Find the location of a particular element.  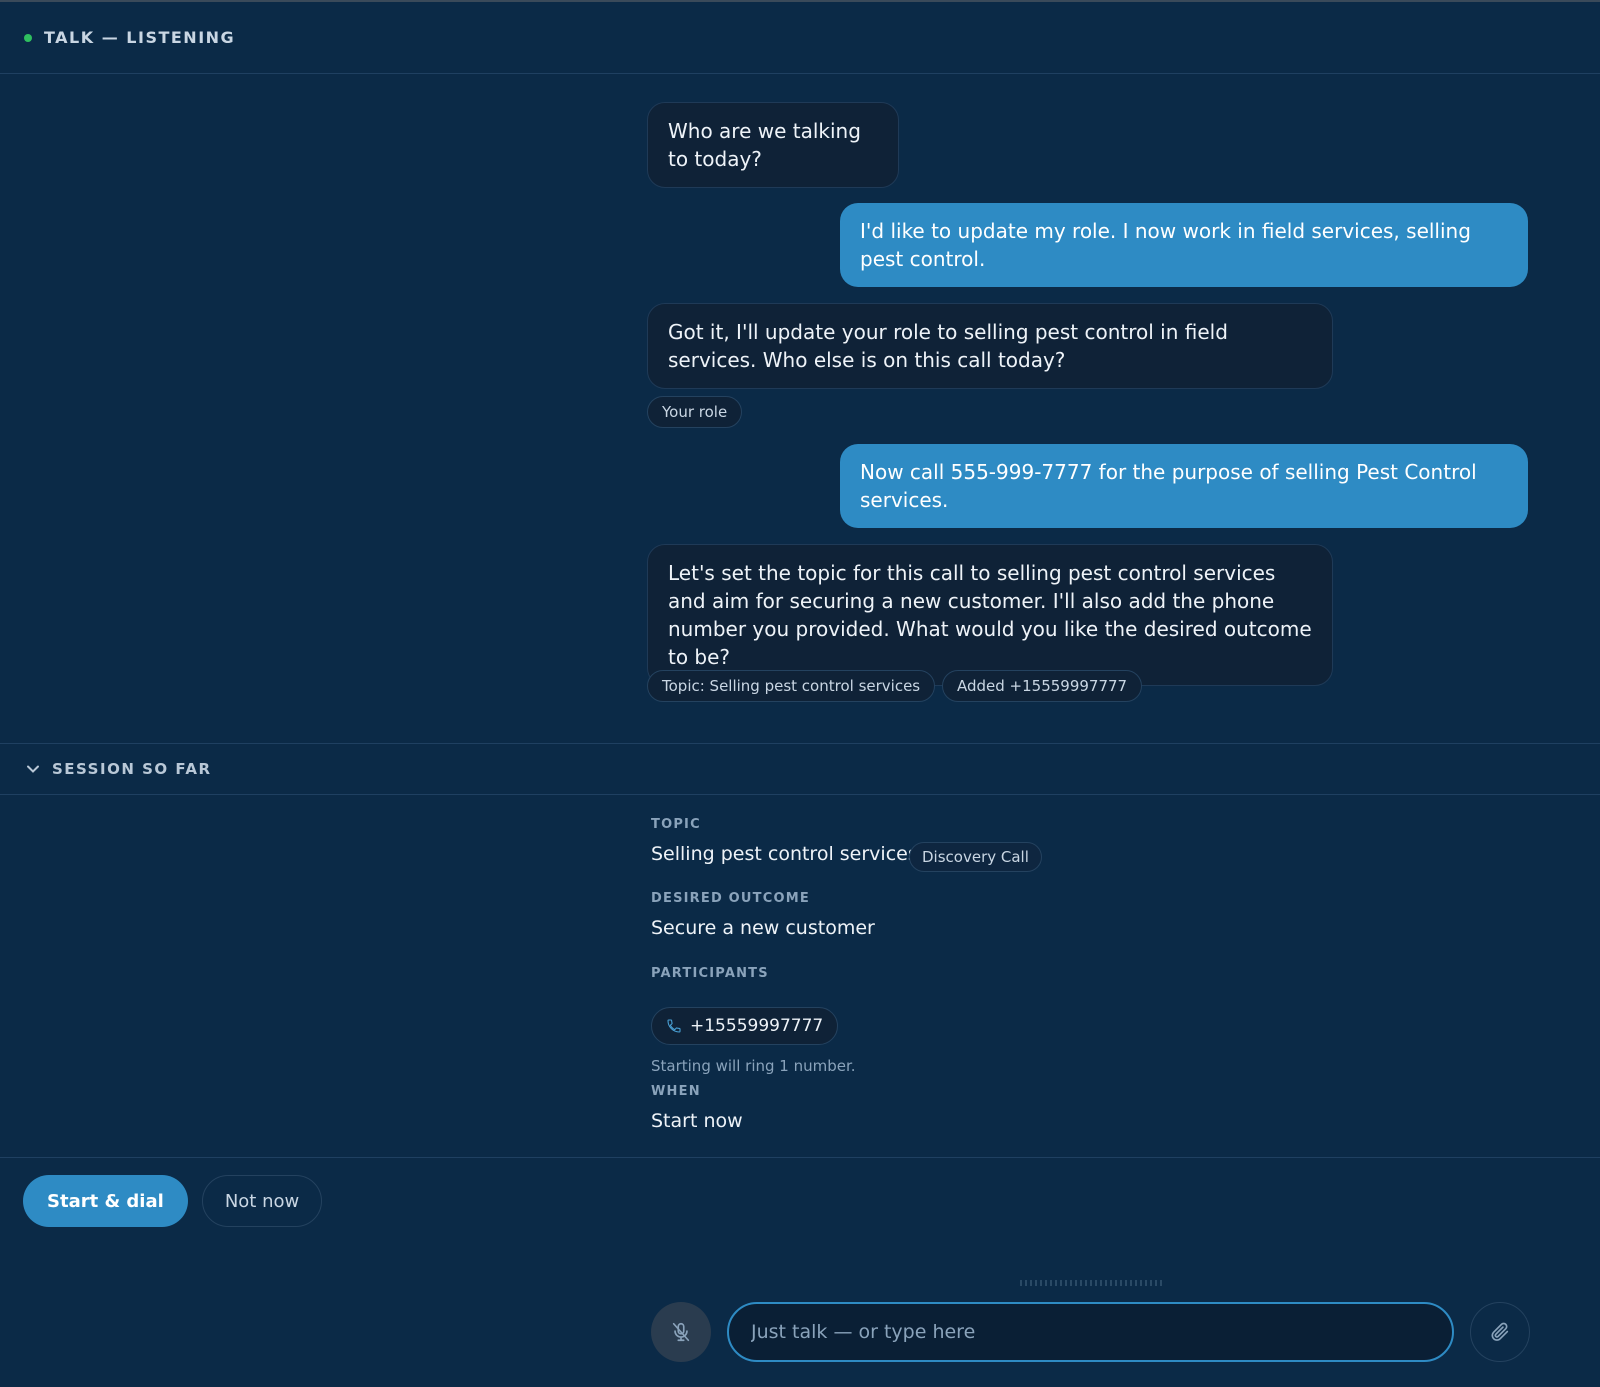

header-title: TALK — LISTENING is located at coordinates (140, 37).